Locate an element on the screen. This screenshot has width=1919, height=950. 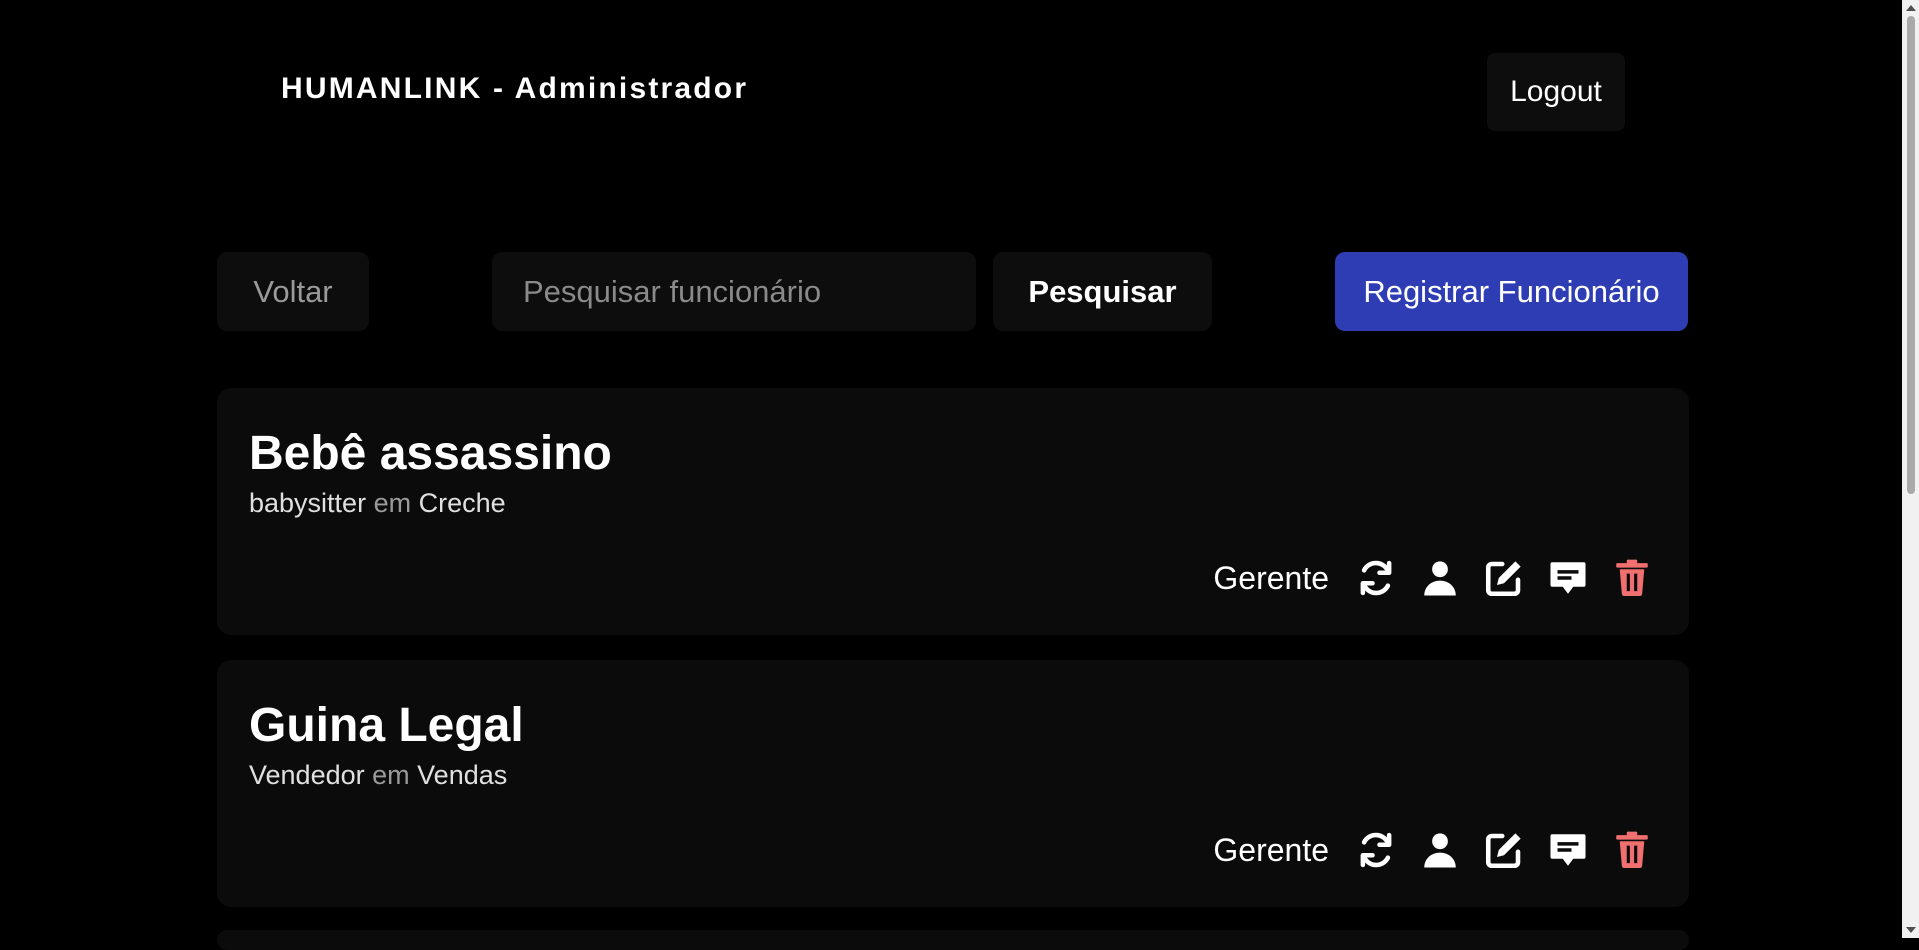
search-input: Pesquisar funcionário is located at coordinates (734, 291).